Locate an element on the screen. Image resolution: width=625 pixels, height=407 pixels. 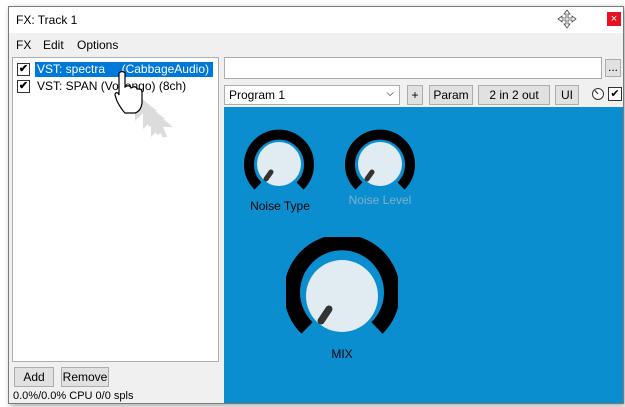
param-button: Param is located at coordinates (451, 95).